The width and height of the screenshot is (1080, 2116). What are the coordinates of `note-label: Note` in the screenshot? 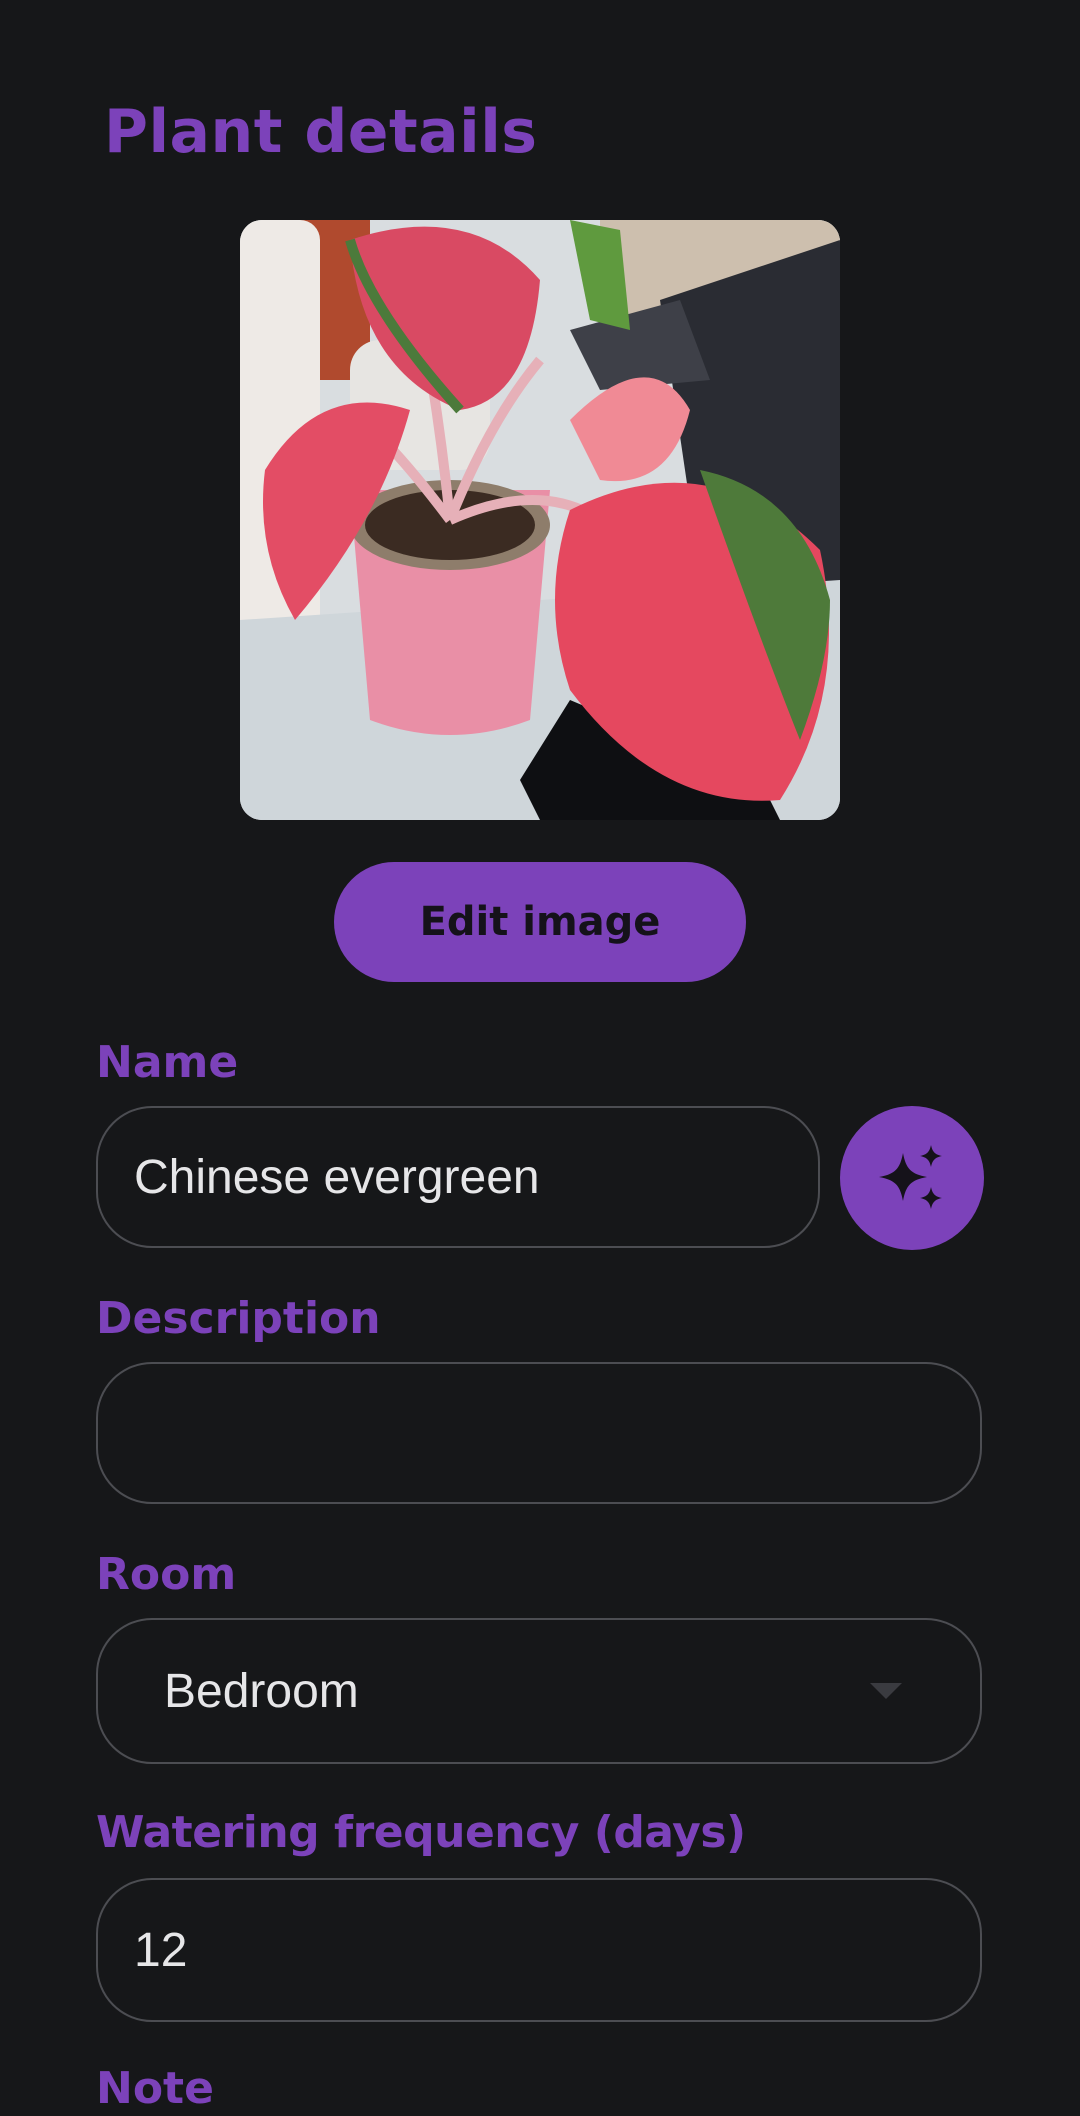 It's located at (155, 2088).